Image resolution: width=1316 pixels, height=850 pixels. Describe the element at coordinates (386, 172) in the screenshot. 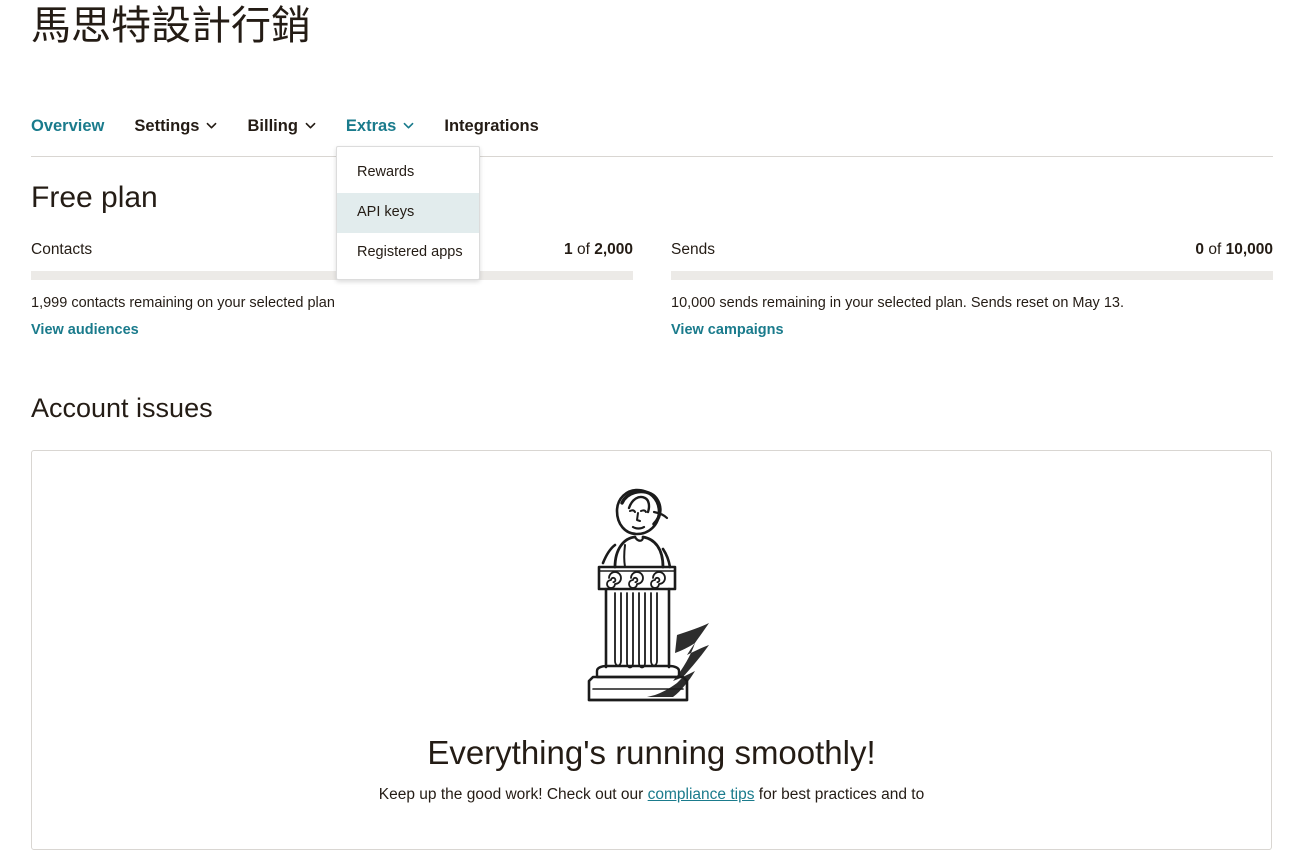

I see `dropdown-item-rewards-label: Rewards` at that location.